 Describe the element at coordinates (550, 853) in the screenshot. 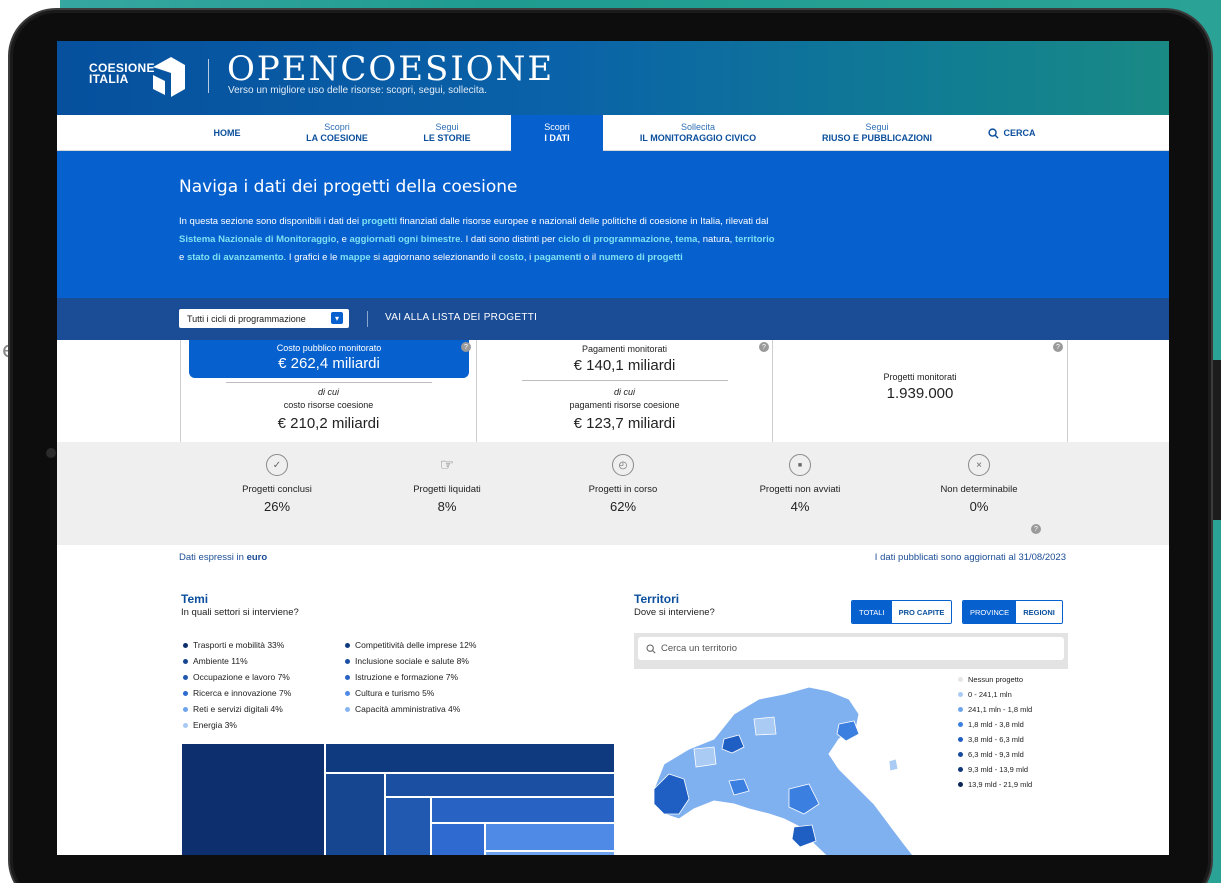

I see `treemap-cell-reti` at that location.